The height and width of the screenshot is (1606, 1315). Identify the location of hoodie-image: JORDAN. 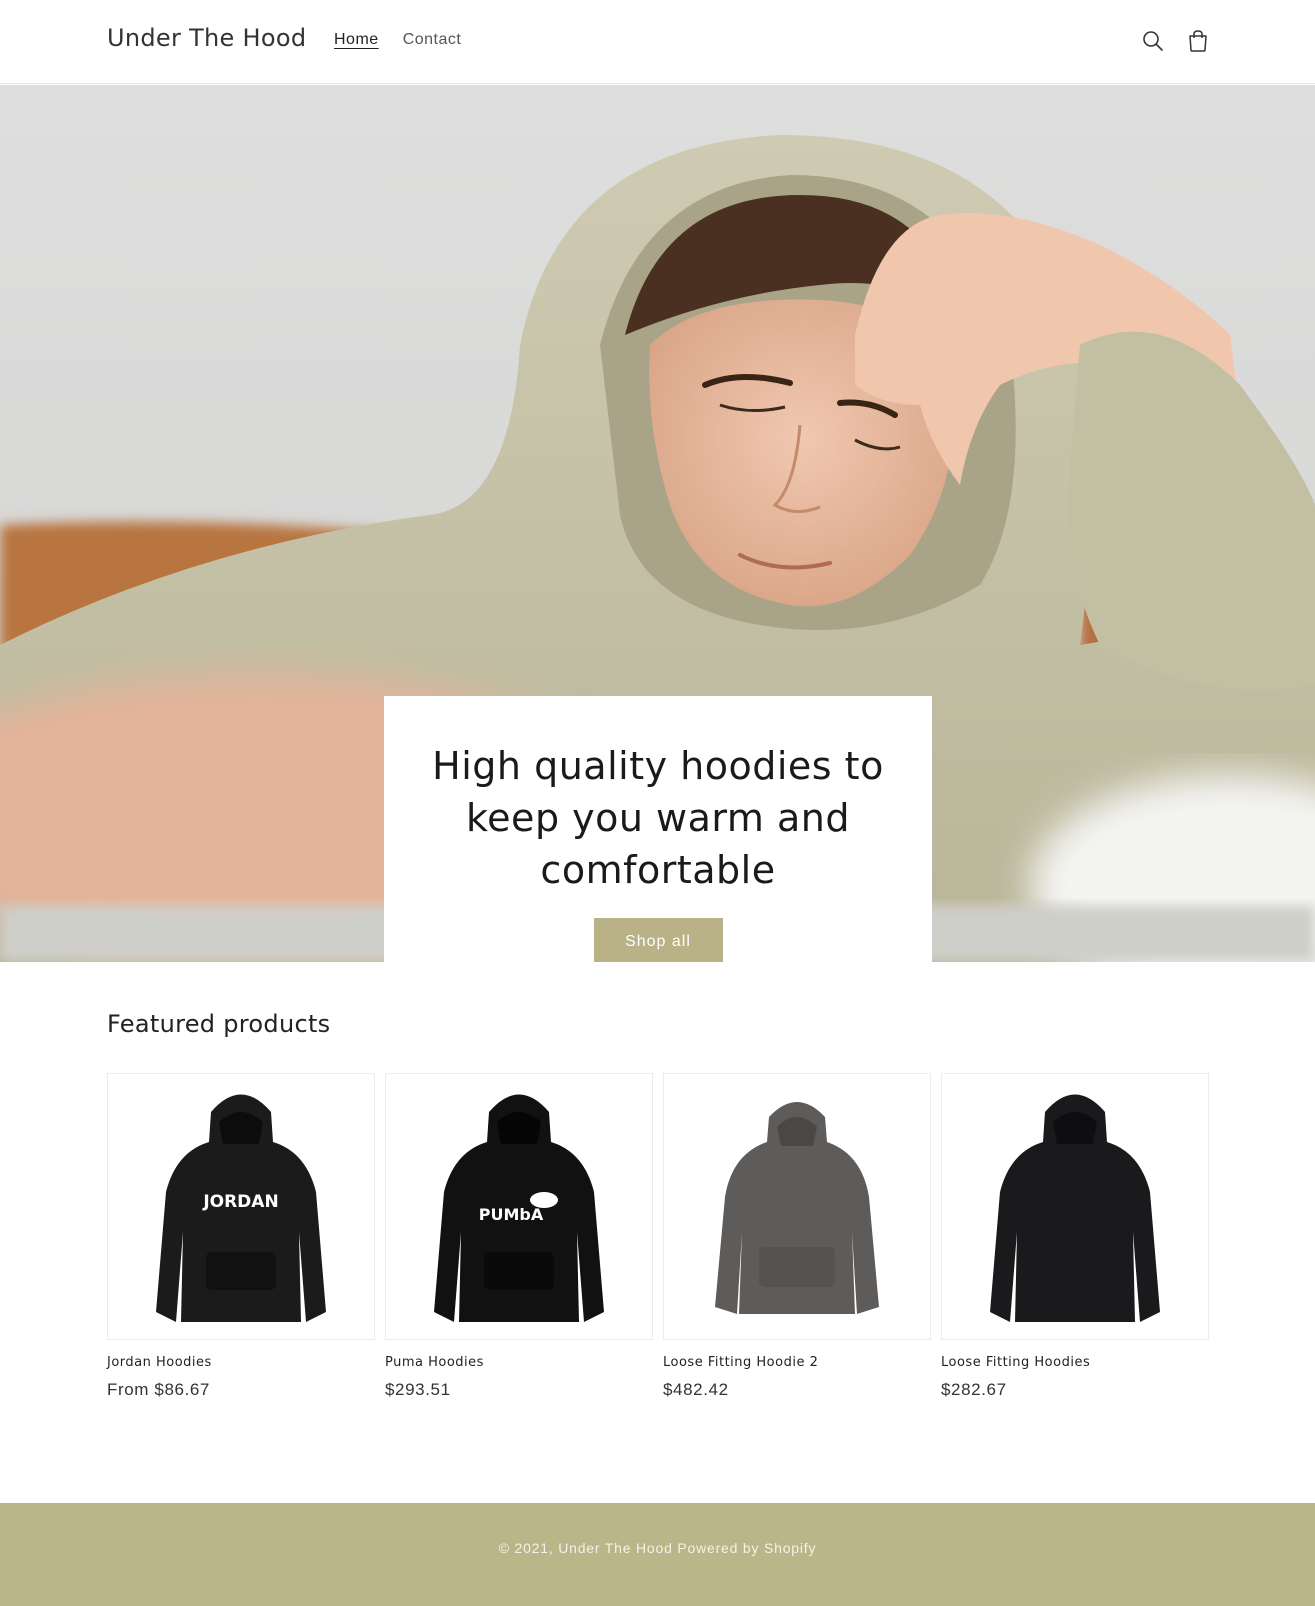
(241, 1208).